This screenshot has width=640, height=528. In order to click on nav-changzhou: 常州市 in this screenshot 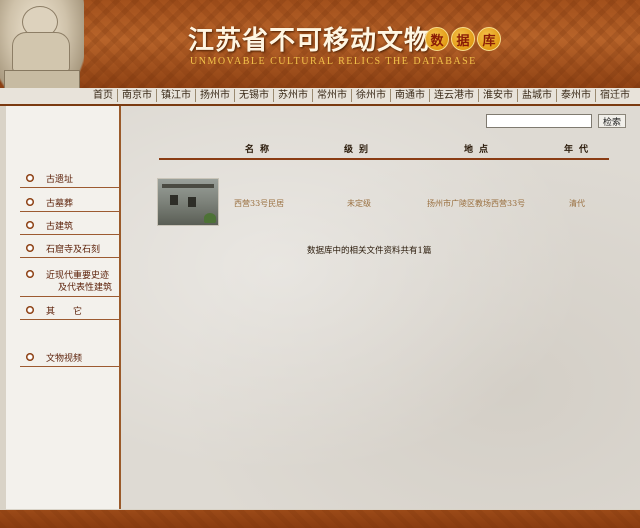, I will do `click(331, 95)`.